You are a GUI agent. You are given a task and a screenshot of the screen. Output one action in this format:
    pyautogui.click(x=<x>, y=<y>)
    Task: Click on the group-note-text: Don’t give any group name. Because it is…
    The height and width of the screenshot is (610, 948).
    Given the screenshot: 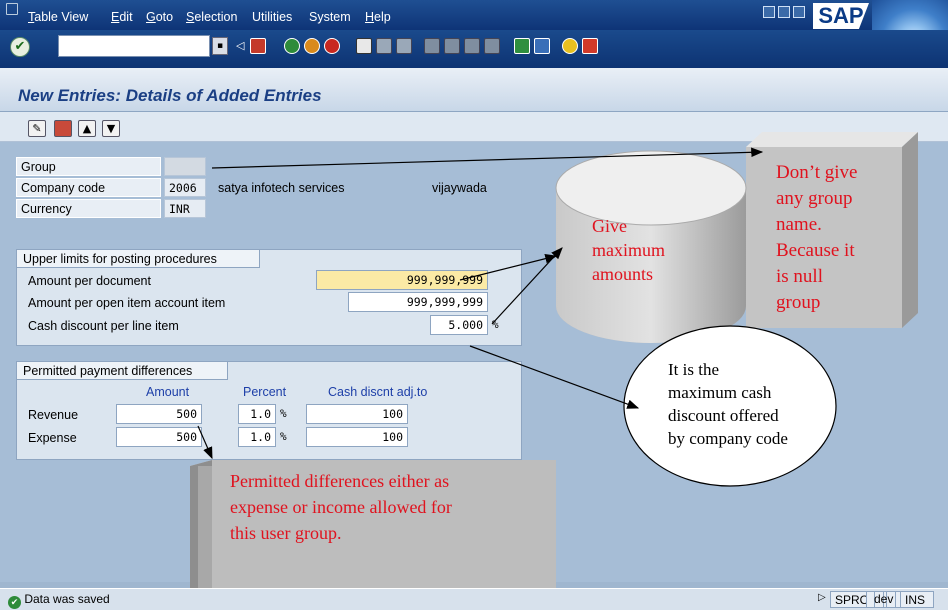 What is the action you would take?
    pyautogui.click(x=817, y=237)
    